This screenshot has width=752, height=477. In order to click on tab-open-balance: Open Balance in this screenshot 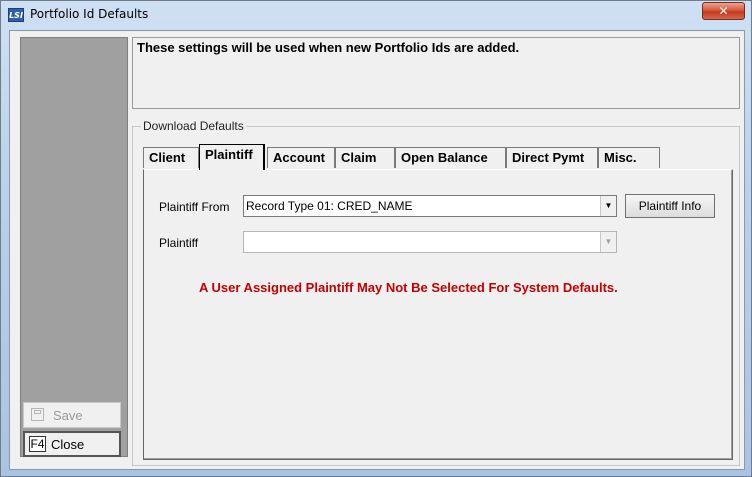, I will do `click(450, 157)`.